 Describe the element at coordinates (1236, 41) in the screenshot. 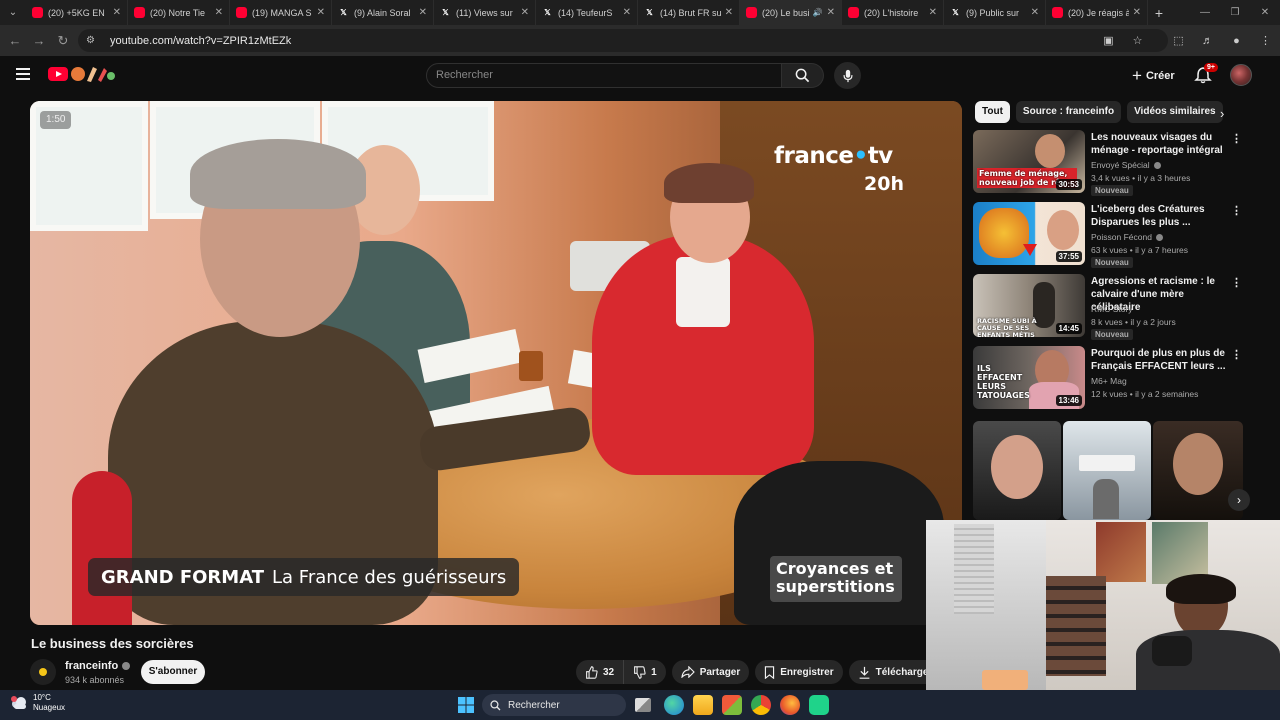

I see `profile-icon: ●` at that location.